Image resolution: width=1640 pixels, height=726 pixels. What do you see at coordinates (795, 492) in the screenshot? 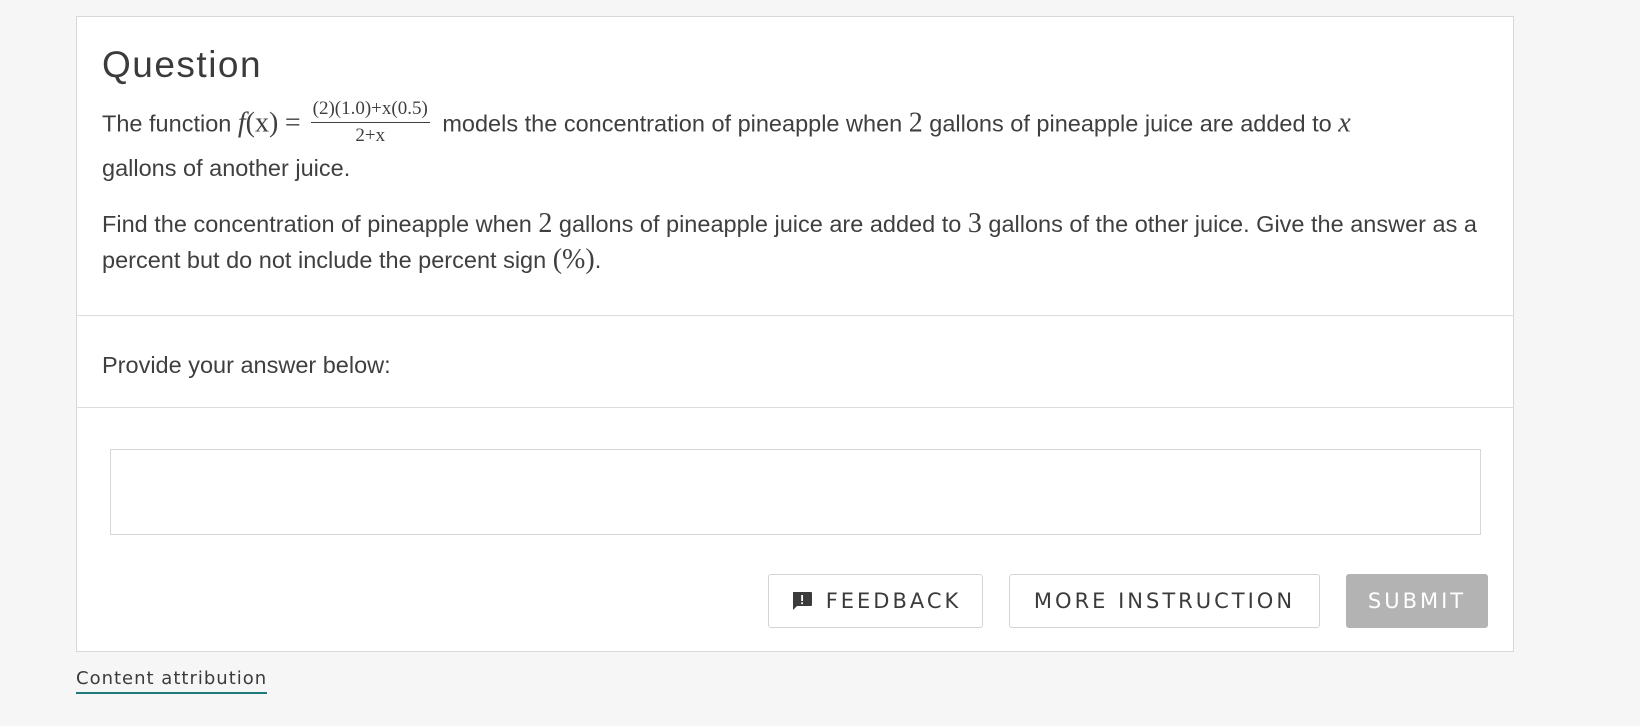
I see `answer-input` at bounding box center [795, 492].